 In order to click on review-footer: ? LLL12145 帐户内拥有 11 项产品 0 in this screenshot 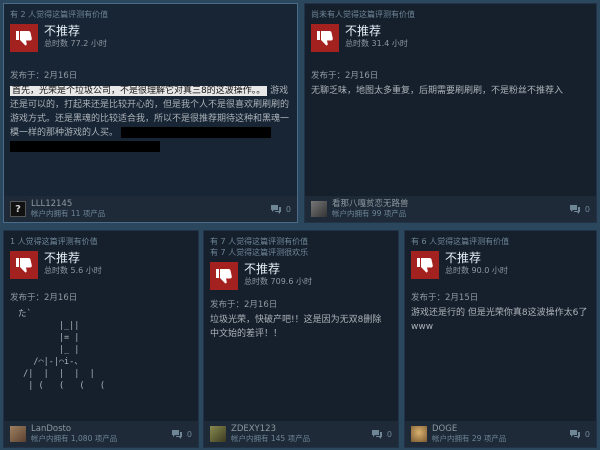, I will do `click(150, 209)`.